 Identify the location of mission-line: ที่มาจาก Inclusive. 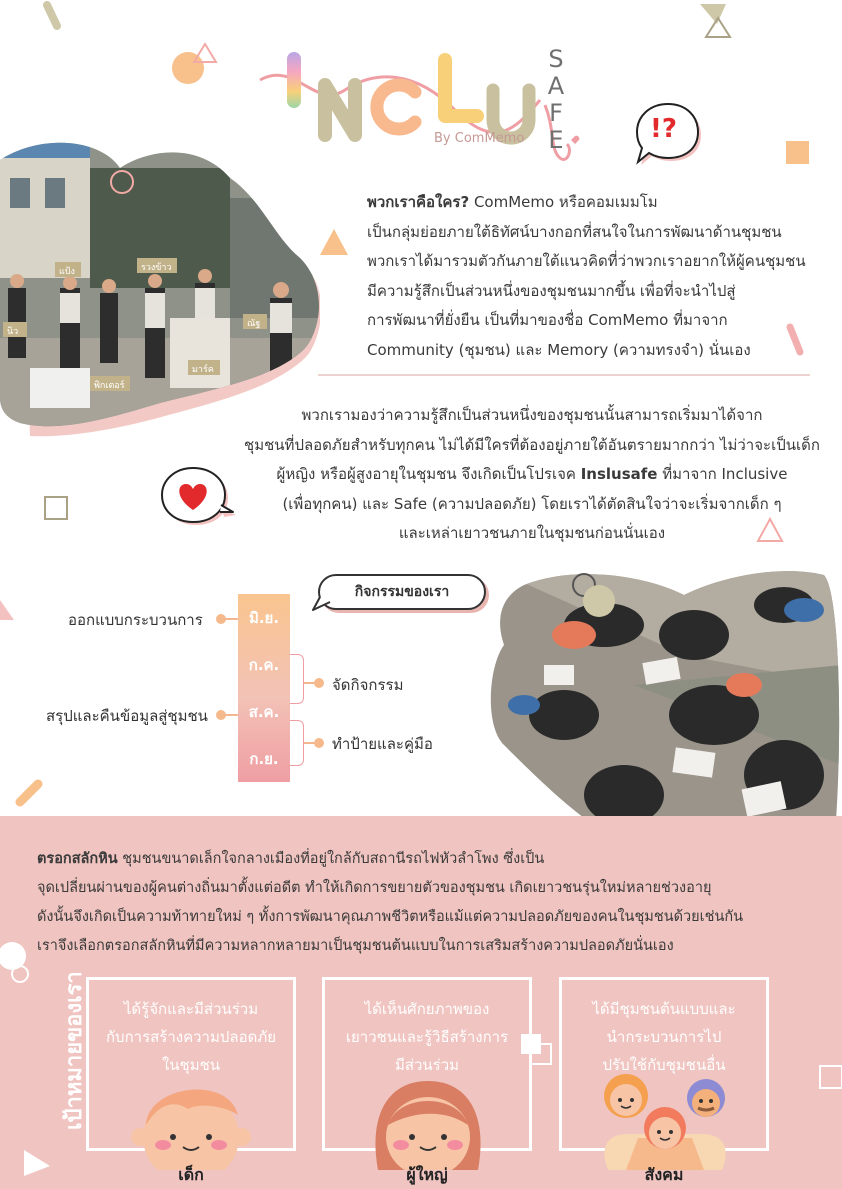
(722, 474).